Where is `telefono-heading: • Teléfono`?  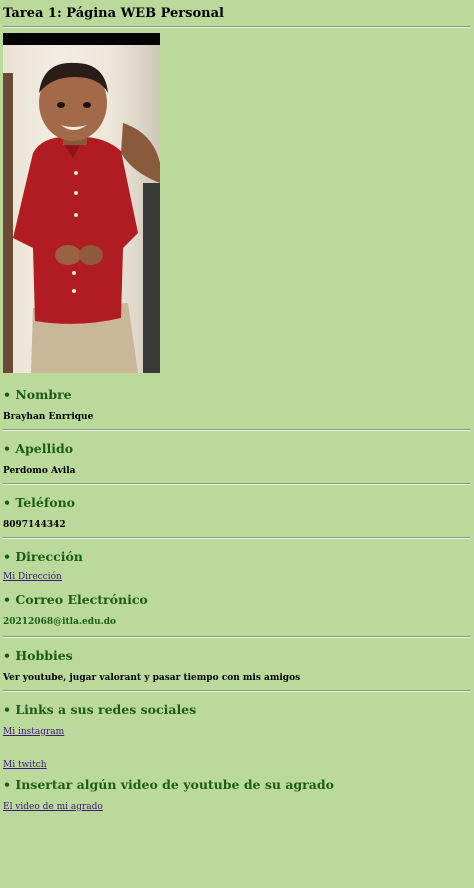
telefono-heading: • Teléfono is located at coordinates (39, 502).